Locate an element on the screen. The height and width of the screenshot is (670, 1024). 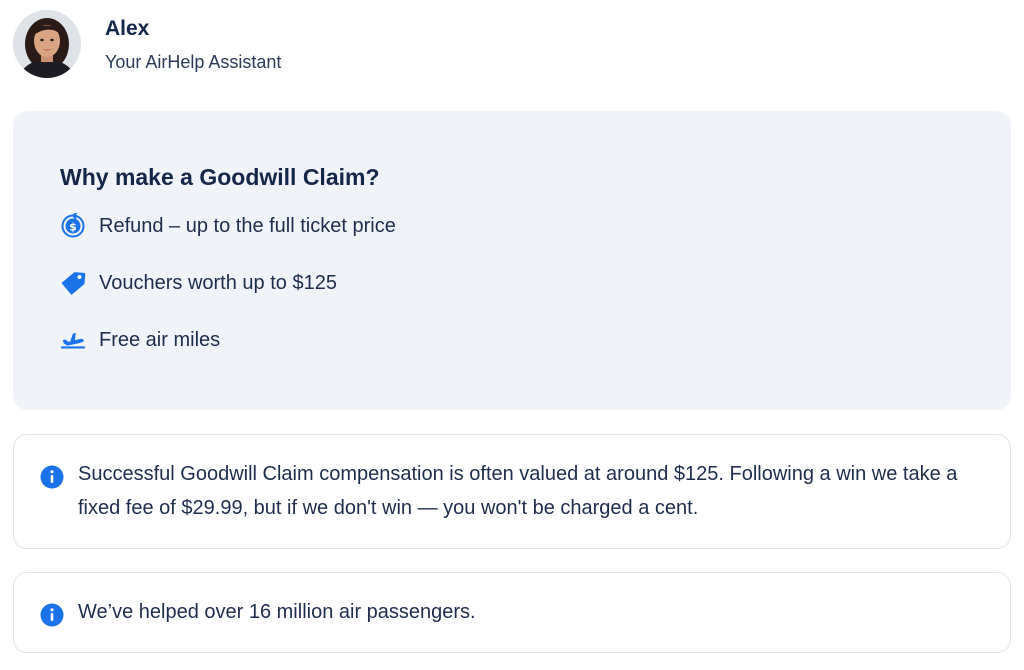
refund-dollar-icon: $ is located at coordinates (73, 226).